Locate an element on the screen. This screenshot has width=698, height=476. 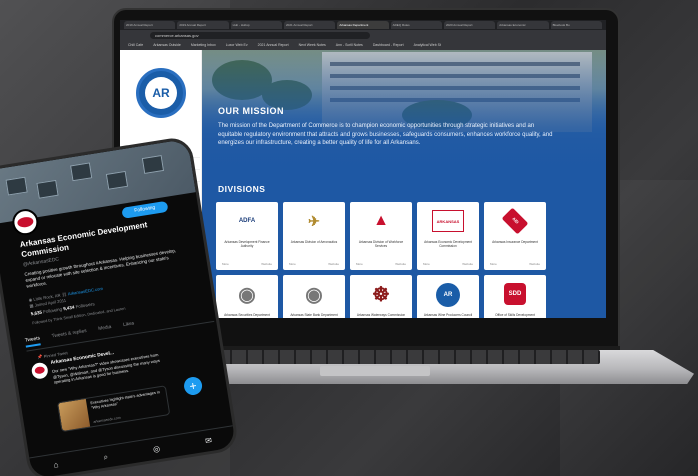
link-icon: ⛓ is located at coordinates (64, 294).